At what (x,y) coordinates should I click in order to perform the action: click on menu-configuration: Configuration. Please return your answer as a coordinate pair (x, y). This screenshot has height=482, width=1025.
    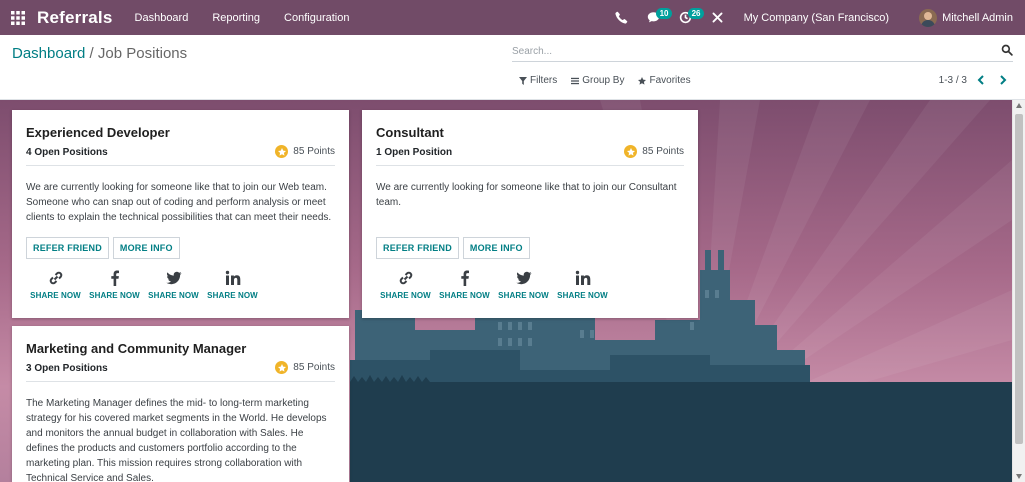
    Looking at the image, I should click on (316, 18).